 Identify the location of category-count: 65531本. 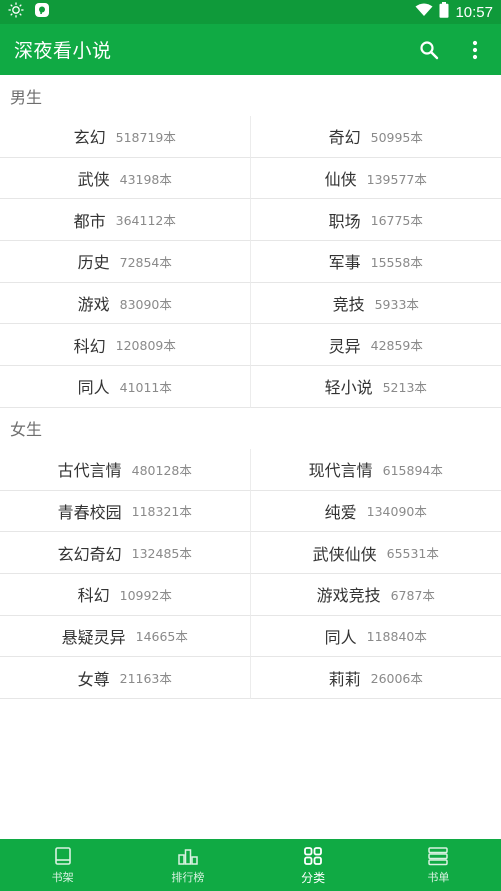
(412, 554).